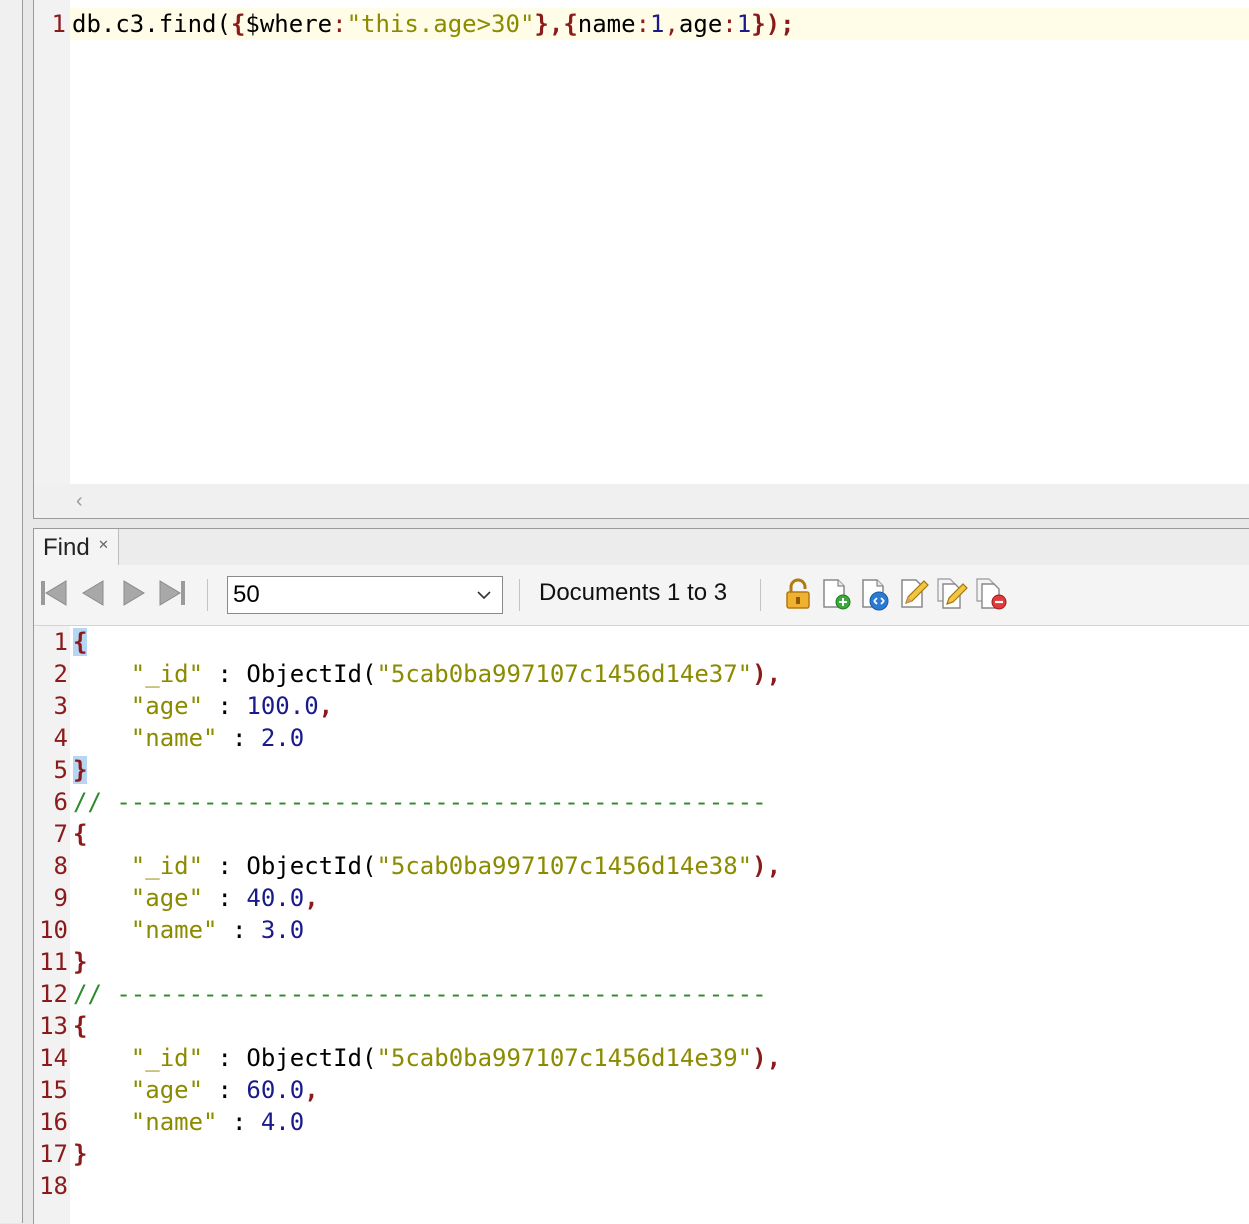 This screenshot has height=1224, width=1249. I want to click on line-number: 2, so click(60, 674).